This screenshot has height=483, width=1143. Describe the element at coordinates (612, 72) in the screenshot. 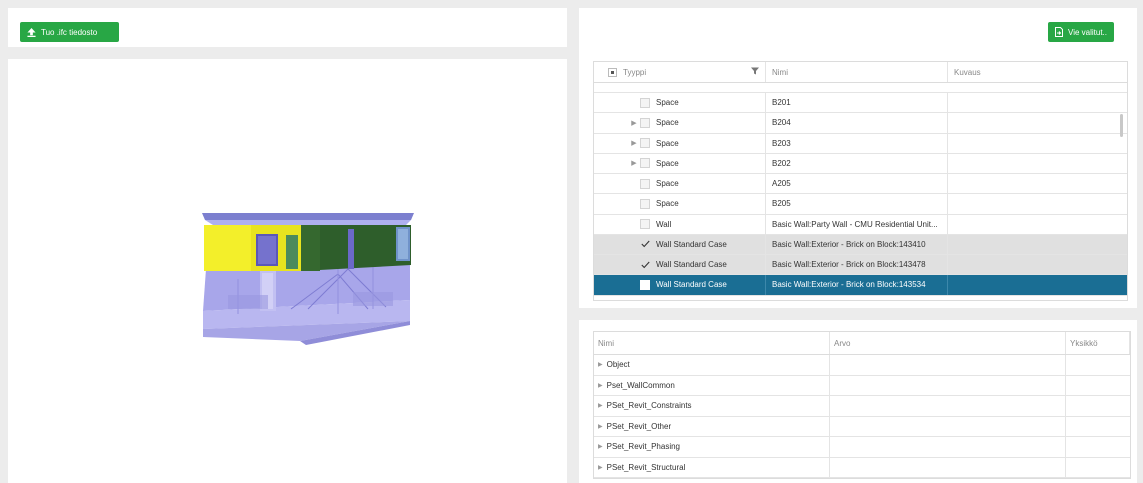

I see `select-all-checkbox` at that location.